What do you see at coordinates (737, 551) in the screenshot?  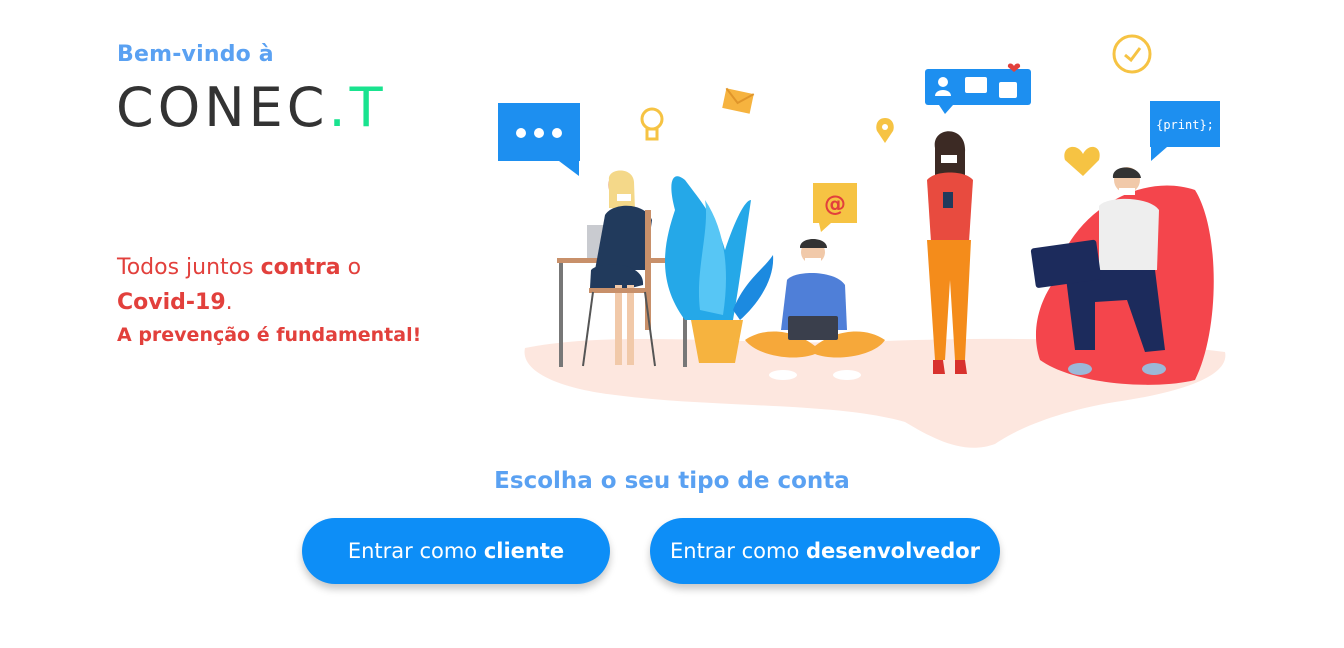 I see `developer-button-prefix: Entrar como` at bounding box center [737, 551].